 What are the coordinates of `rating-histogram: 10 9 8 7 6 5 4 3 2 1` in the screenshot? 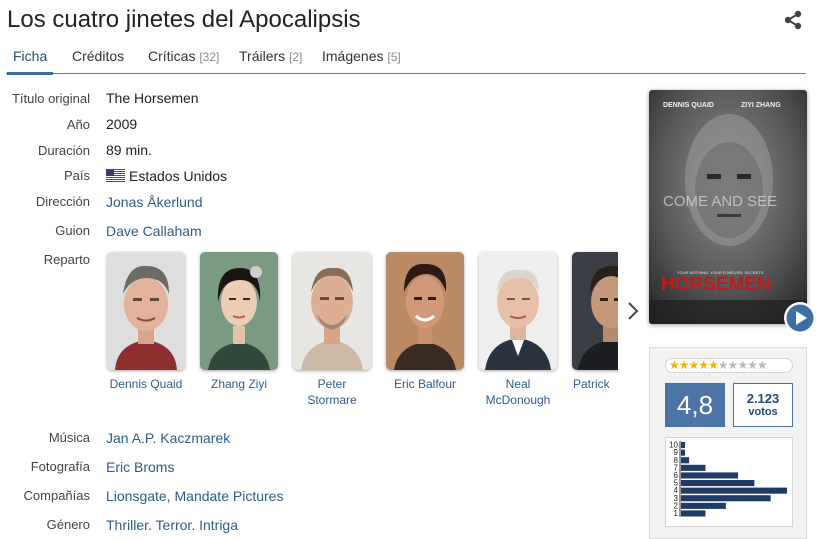 It's located at (729, 482).